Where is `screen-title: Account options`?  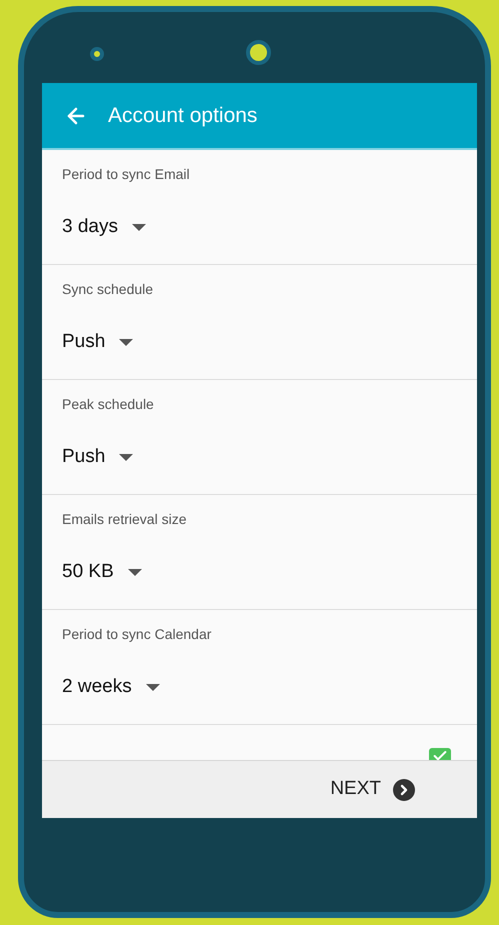 screen-title: Account options is located at coordinates (183, 115).